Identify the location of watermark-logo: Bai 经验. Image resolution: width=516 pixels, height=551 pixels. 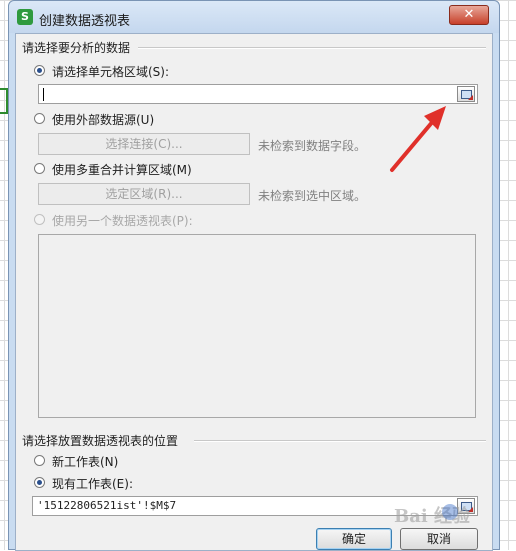
(444, 516).